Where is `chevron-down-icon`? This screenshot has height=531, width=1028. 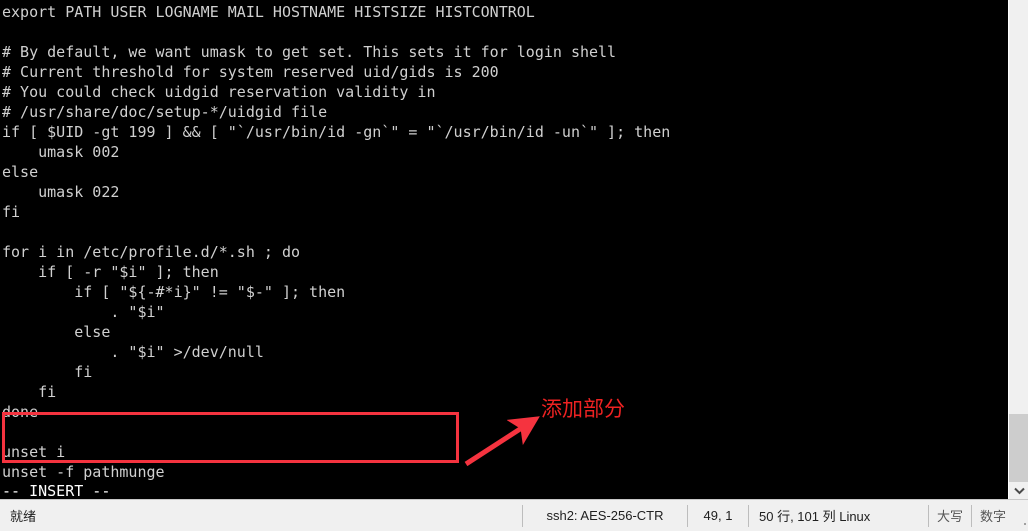
chevron-down-icon is located at coordinates (1019, 490).